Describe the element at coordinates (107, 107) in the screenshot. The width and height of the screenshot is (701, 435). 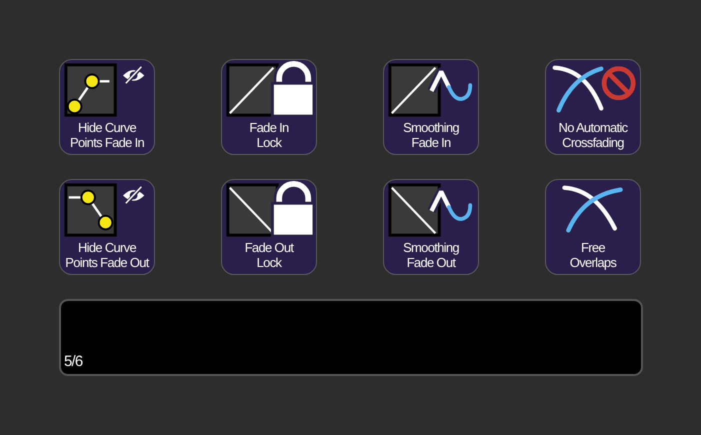
I see `action-button: Hide Curve Points Fade In` at that location.